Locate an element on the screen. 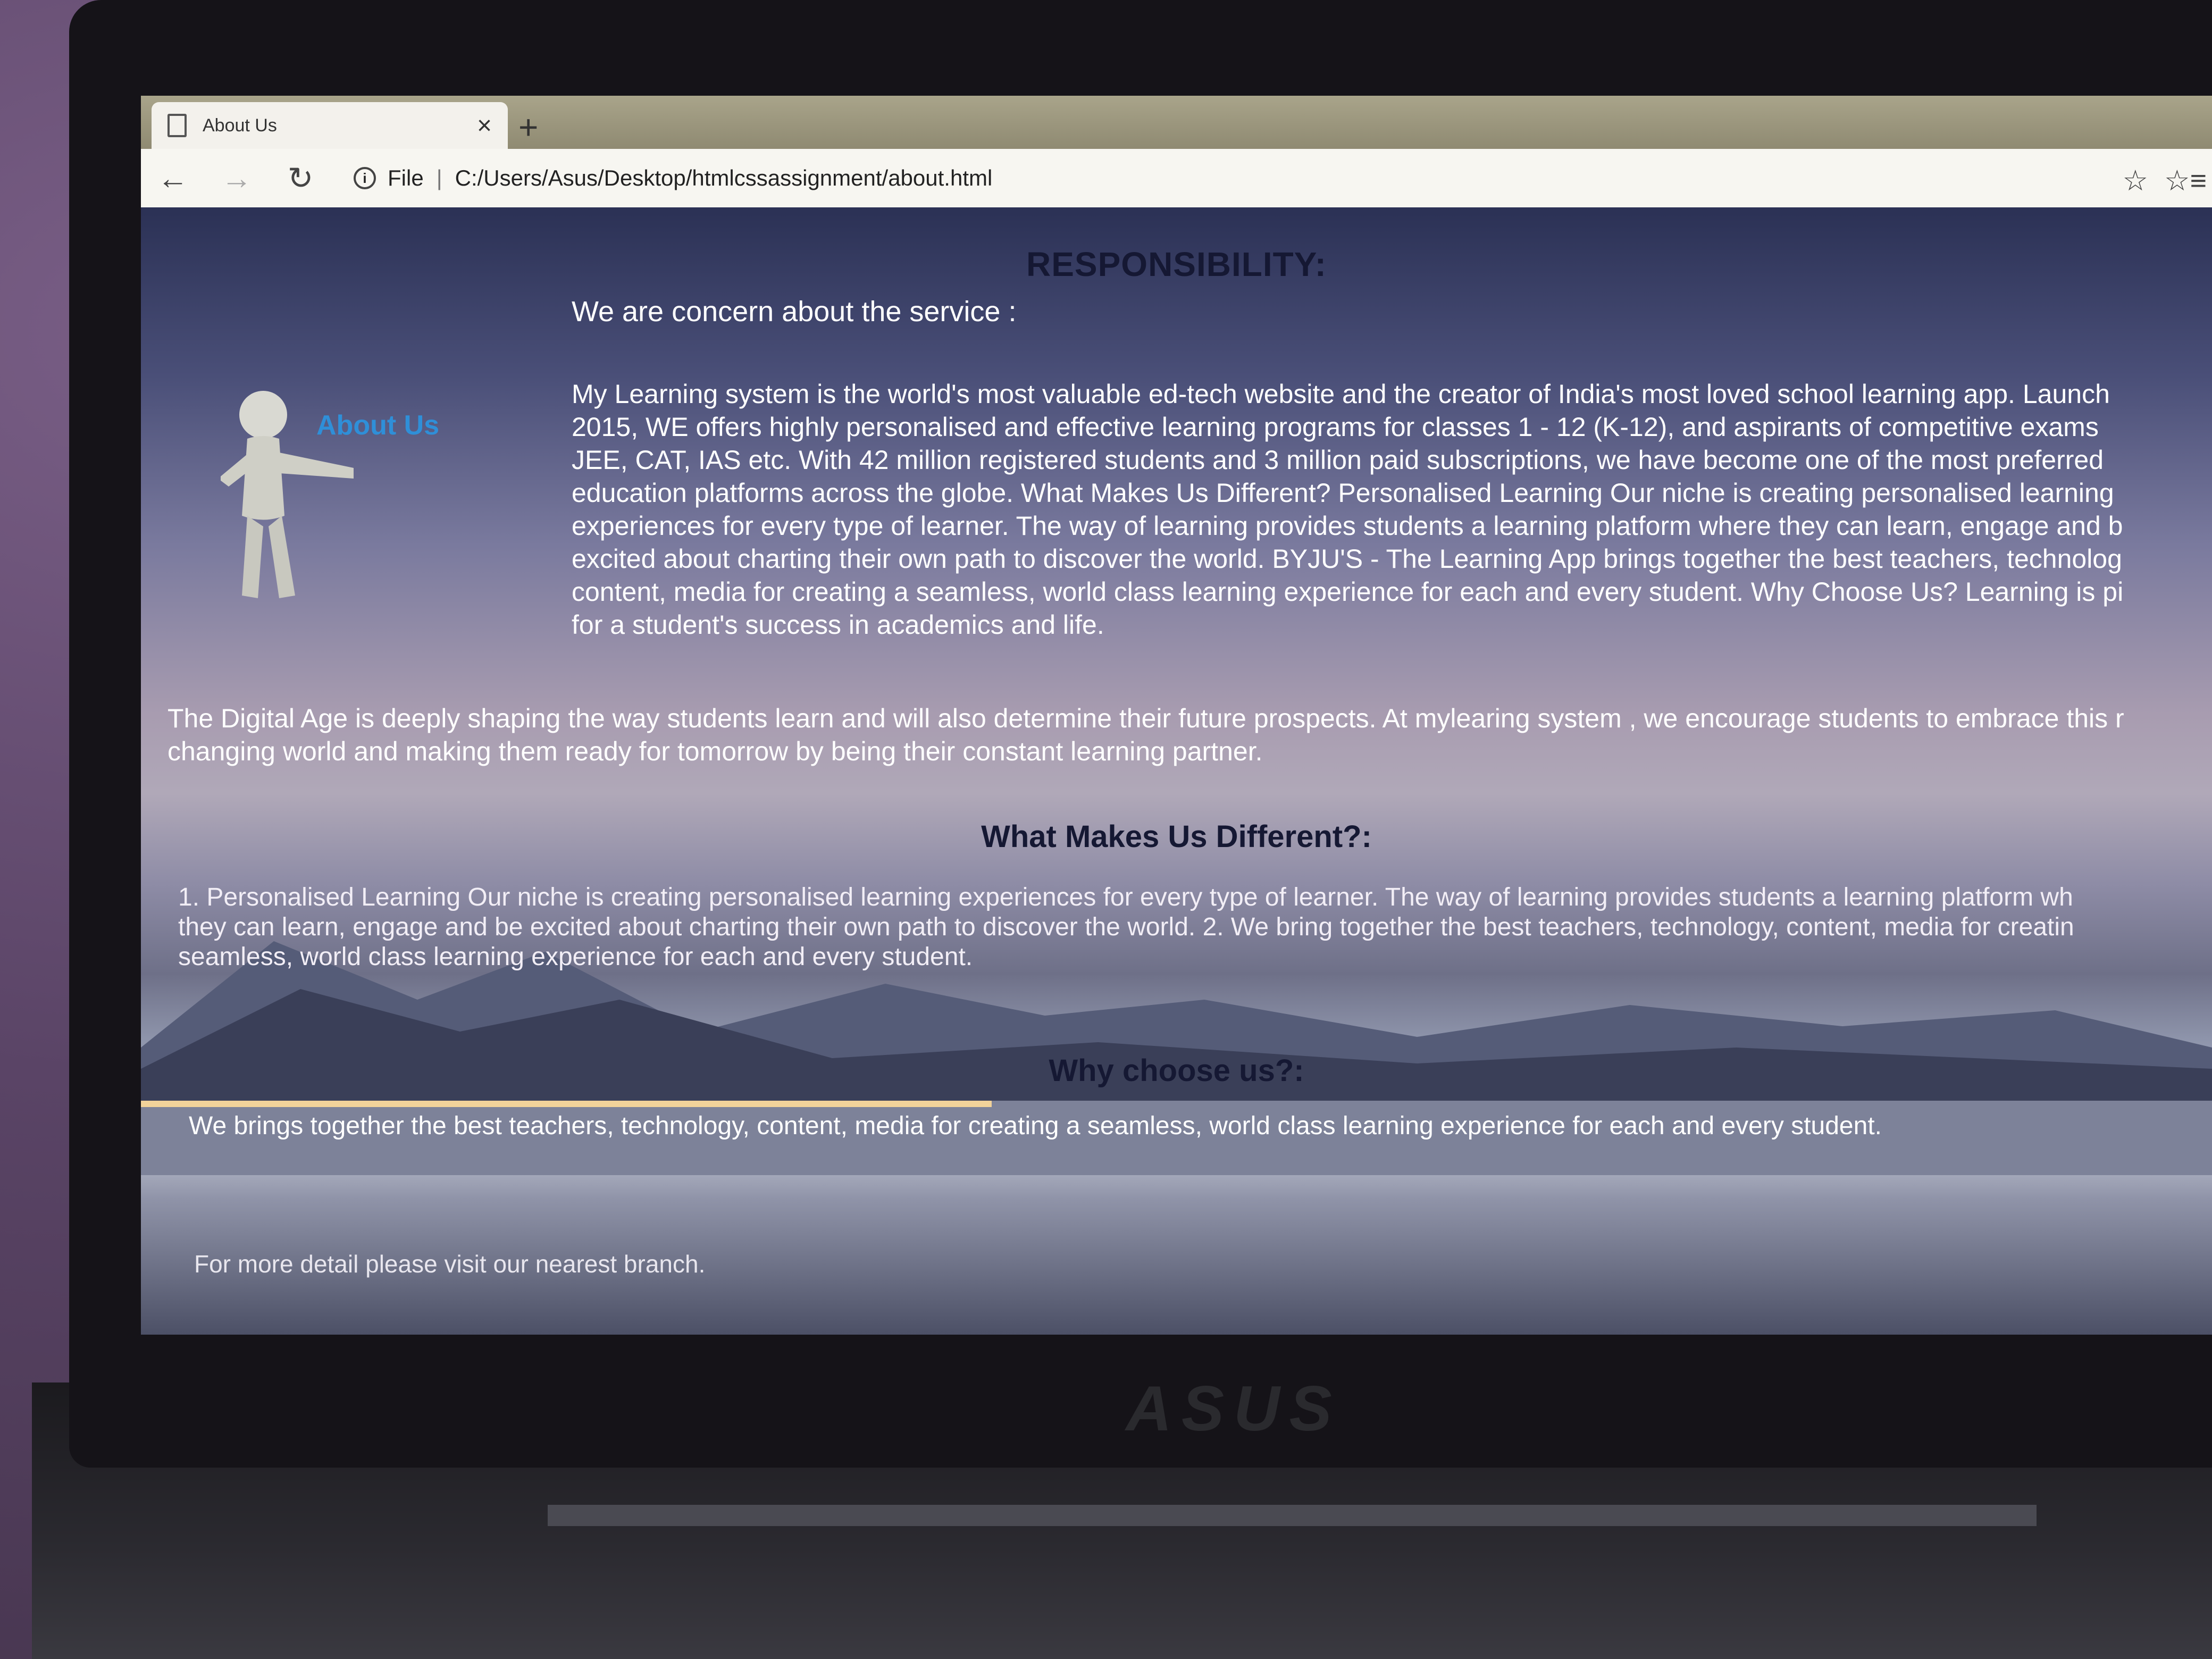  info-icon: i is located at coordinates (365, 178).